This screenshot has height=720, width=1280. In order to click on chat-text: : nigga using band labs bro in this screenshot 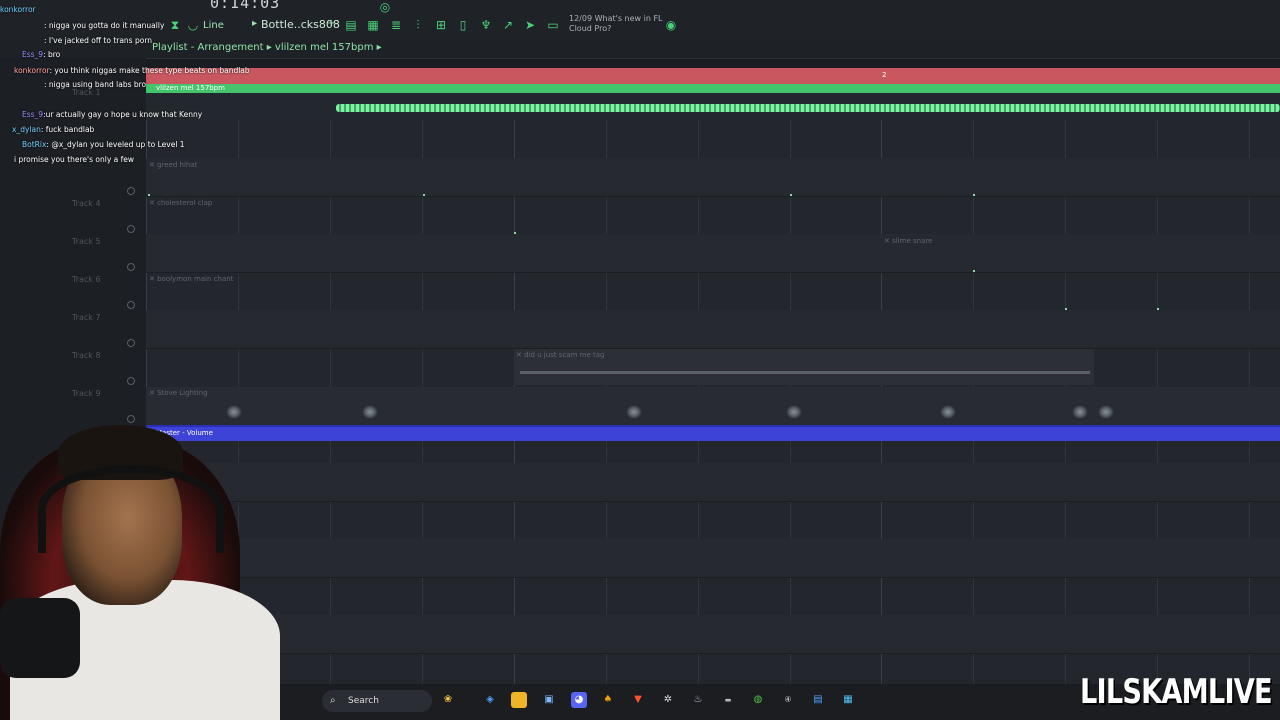, I will do `click(95, 84)`.